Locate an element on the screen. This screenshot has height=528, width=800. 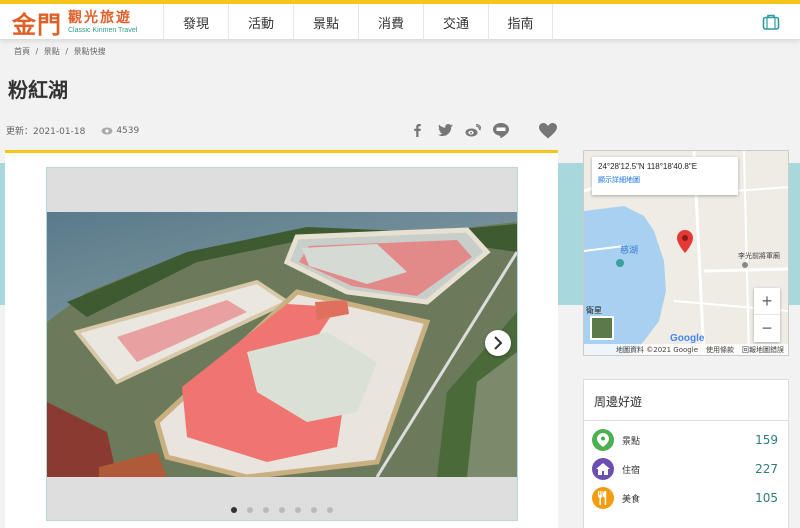
breadcrumb: 首頁 / 景點 / 景點快搜 is located at coordinates (60, 51).